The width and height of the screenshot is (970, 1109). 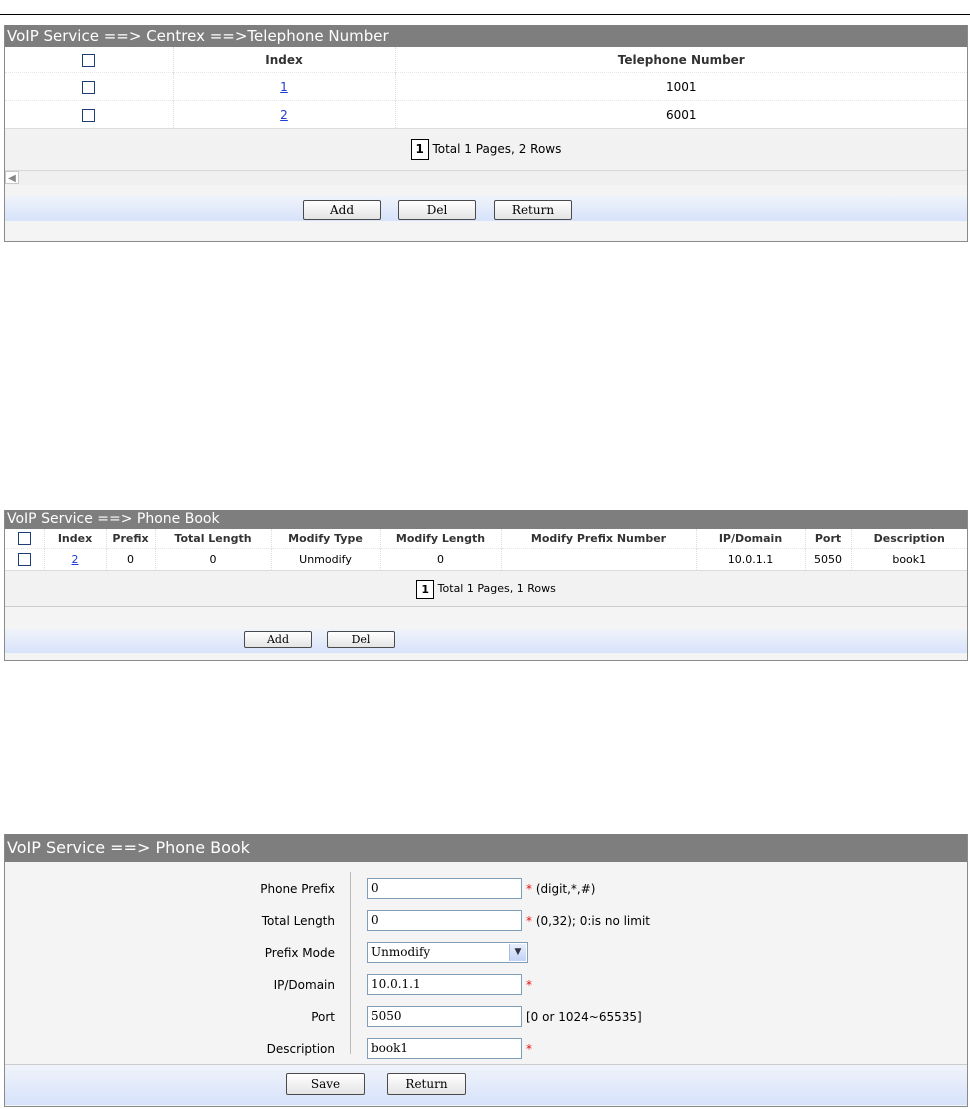 What do you see at coordinates (440, 539) in the screenshot?
I see `column-header-modify-length: Modify Length` at bounding box center [440, 539].